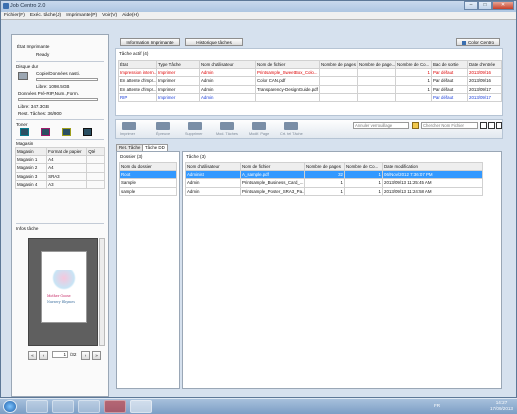 This screenshot has height=414, width=517. Describe the element at coordinates (63, 406) in the screenshot. I see `taskbar-app-explorer` at that location.